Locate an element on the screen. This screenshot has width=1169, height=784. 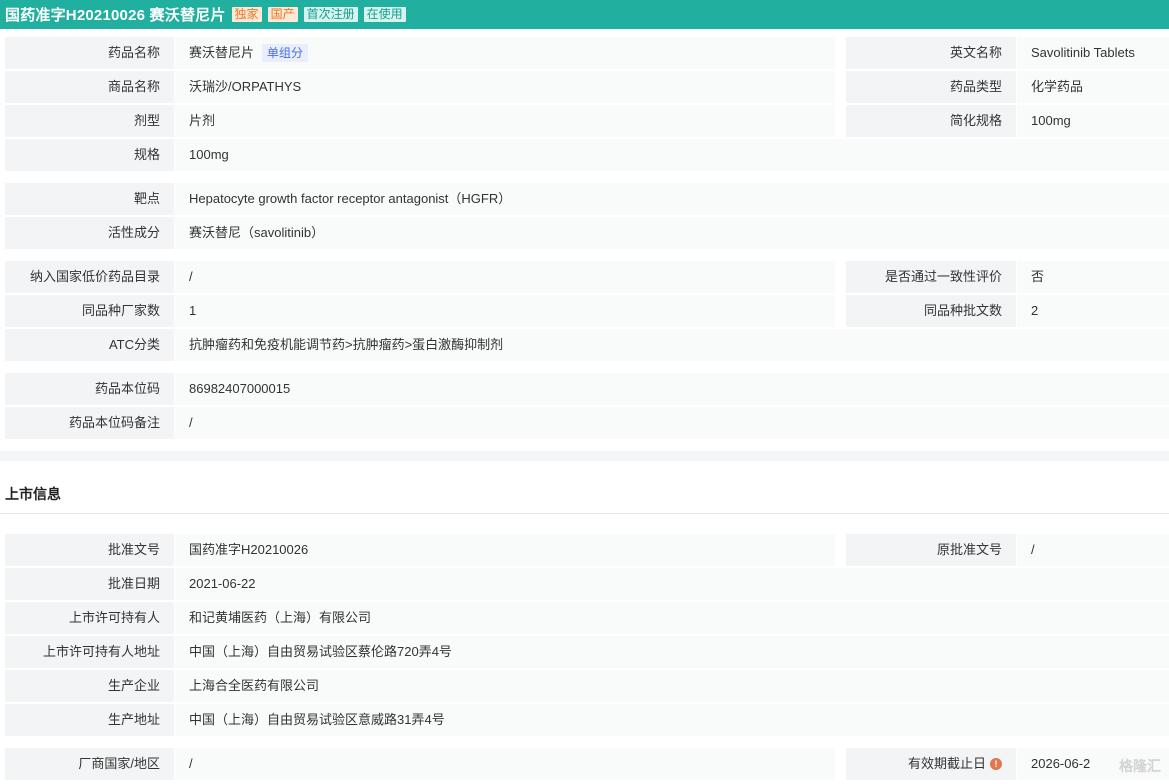
orig-approval-label: 原批准文号 is located at coordinates (931, 550).